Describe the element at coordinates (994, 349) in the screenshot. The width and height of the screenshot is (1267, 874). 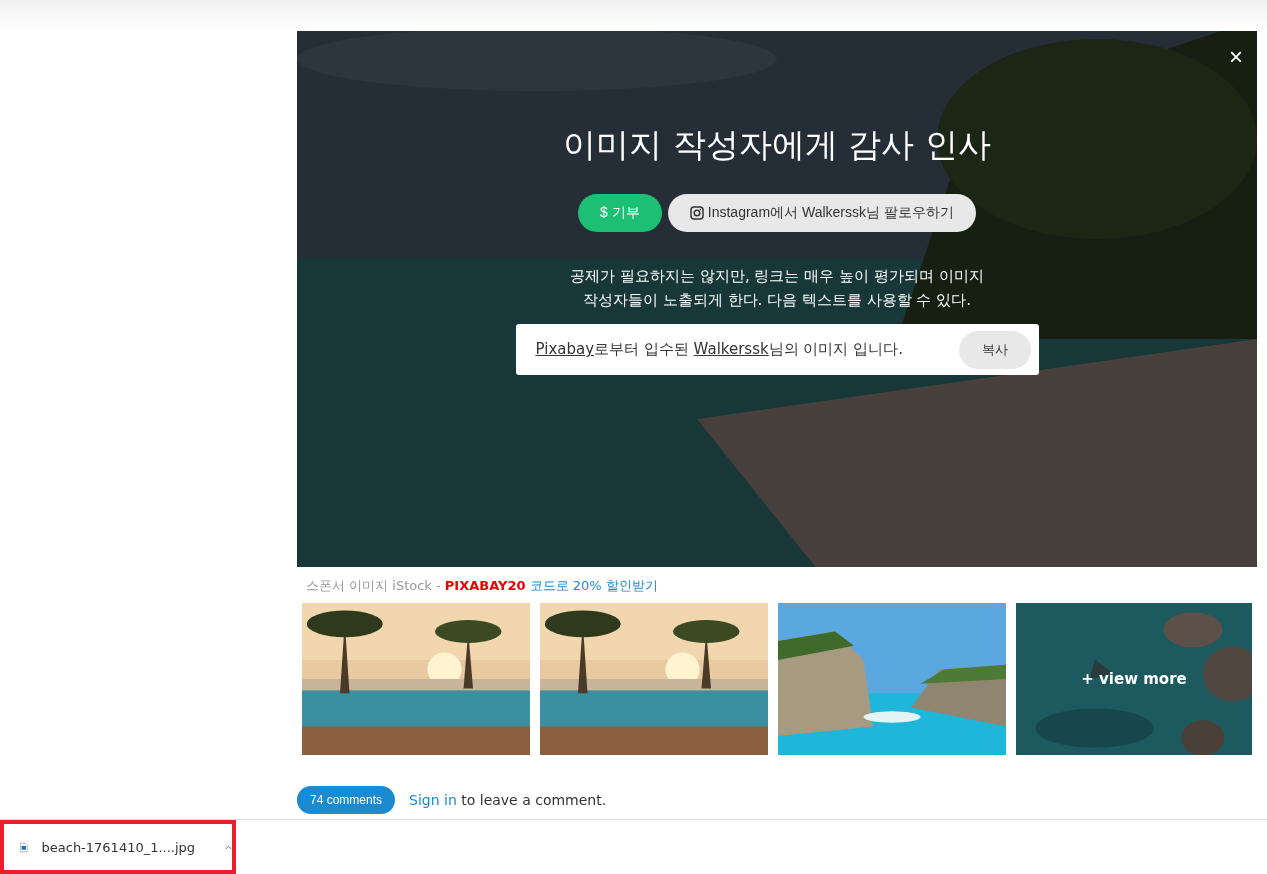
I see `copy-button: 복사` at that location.